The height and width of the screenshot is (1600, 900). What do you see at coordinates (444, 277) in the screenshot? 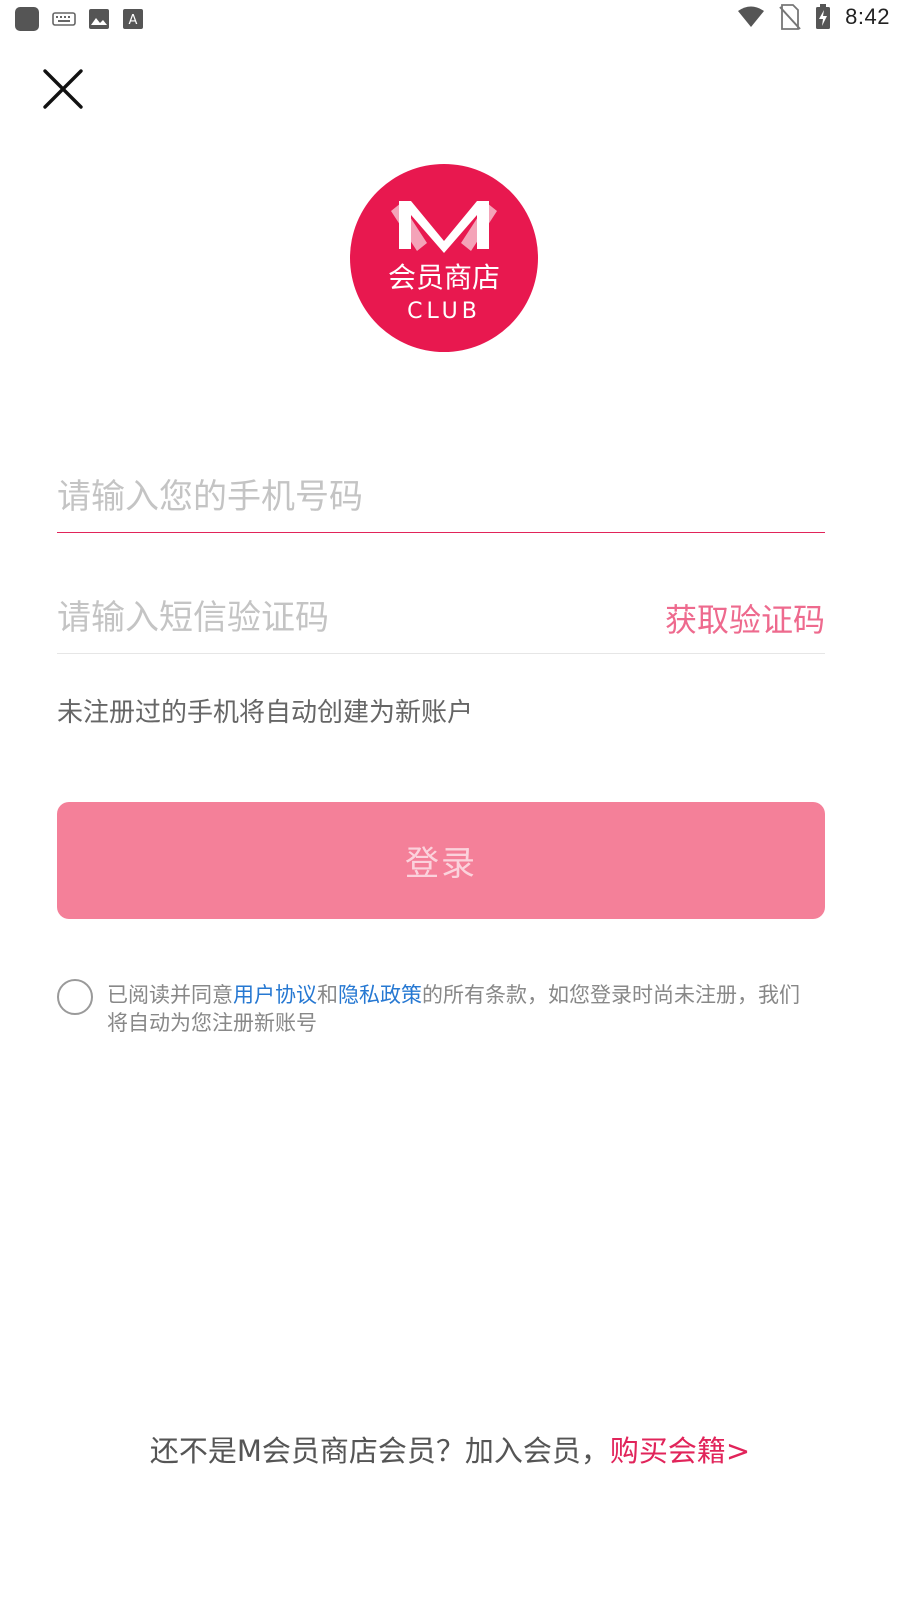
I see `logo-text-cn: 会员商店` at bounding box center [444, 277].